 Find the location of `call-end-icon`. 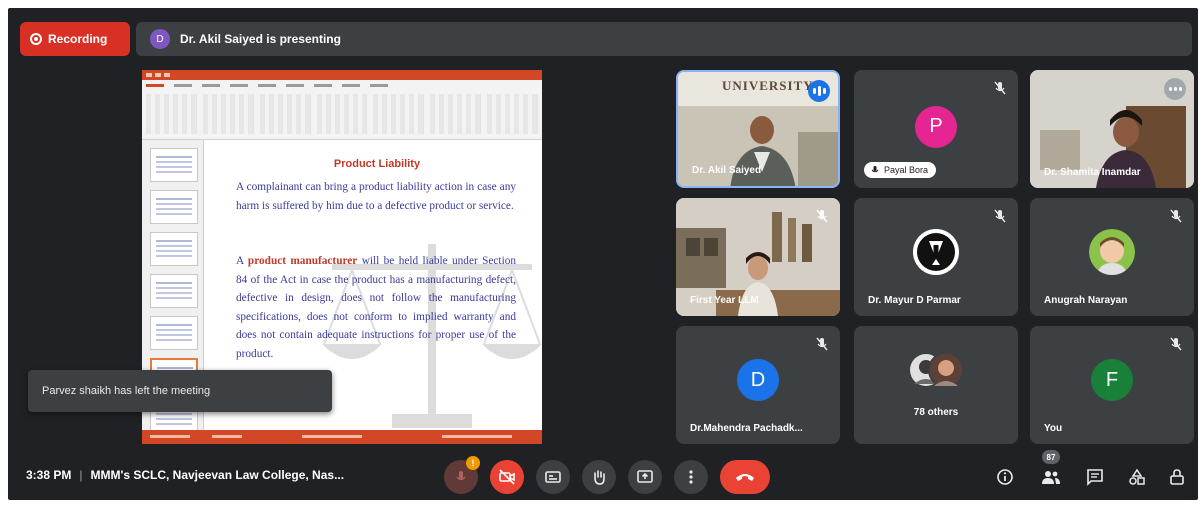

call-end-icon is located at coordinates (745, 477).